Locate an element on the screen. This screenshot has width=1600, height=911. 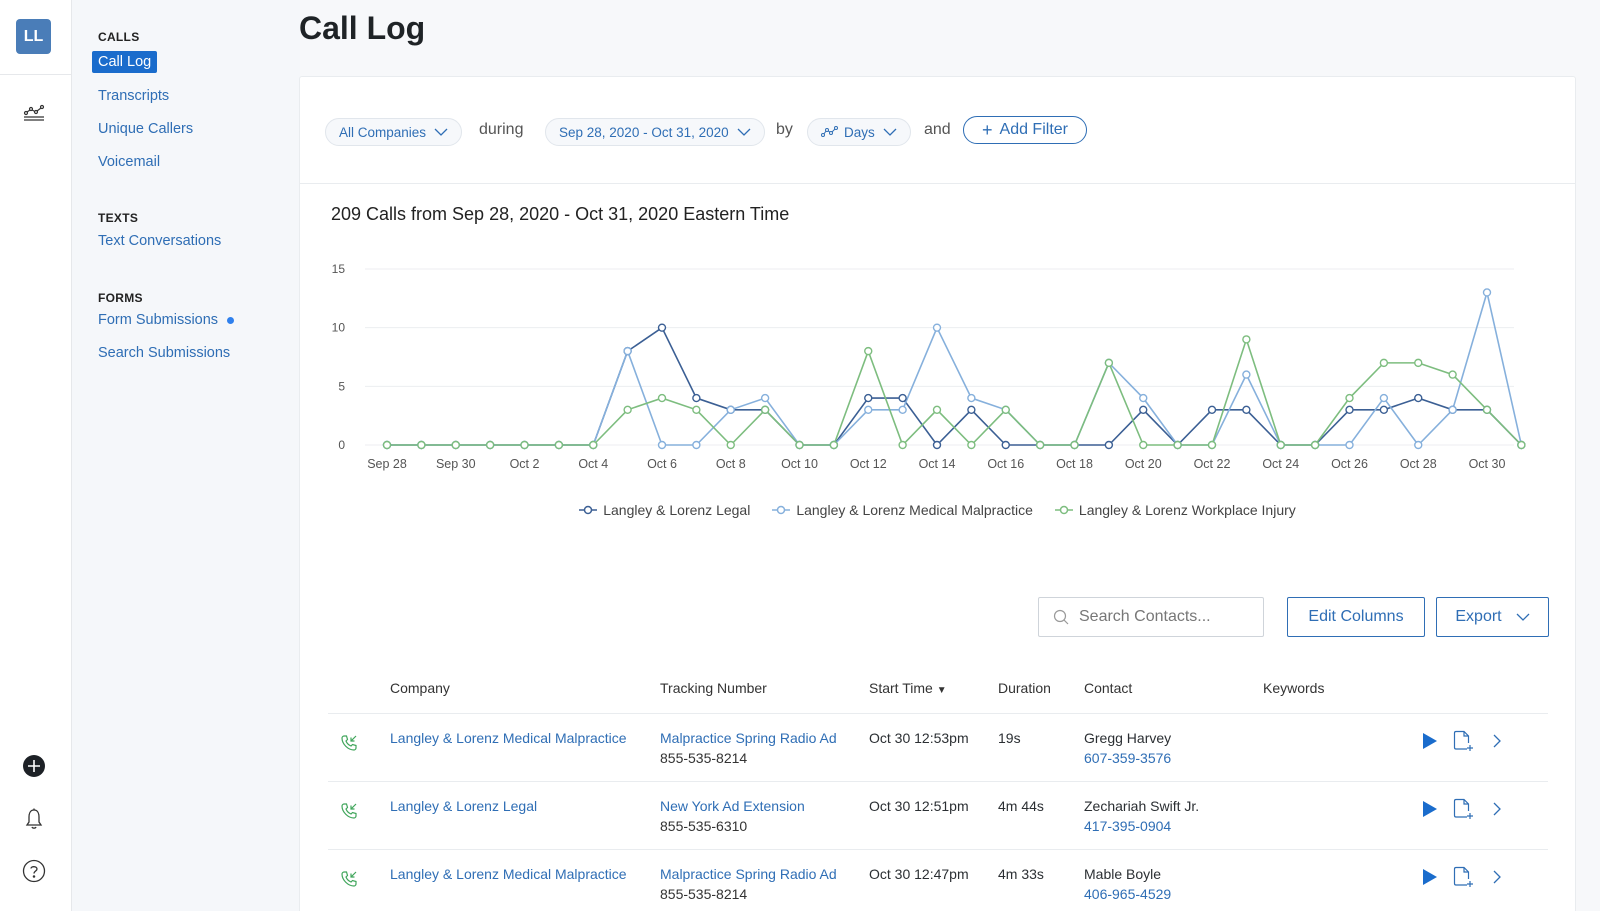
nav-item-call-log: Call Log is located at coordinates (125, 62).